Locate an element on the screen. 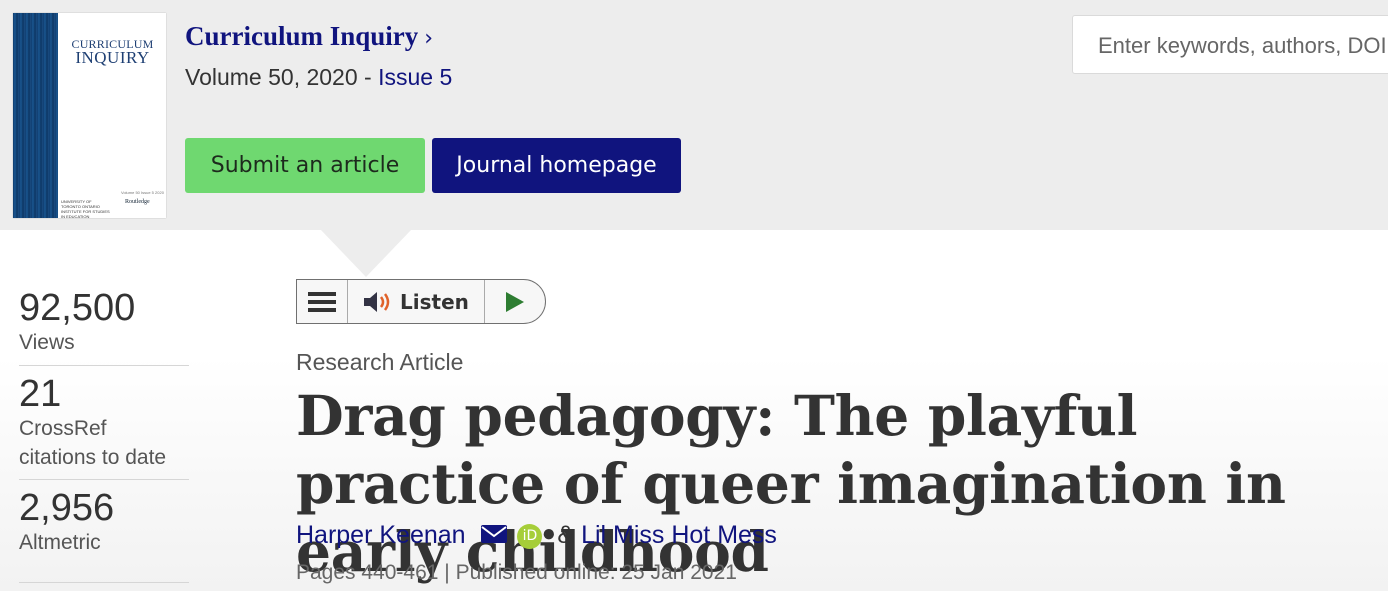 The image size is (1388, 591). author-list: Harper Keenan iD & Lil Miss Hot Mess is located at coordinates (536, 536).